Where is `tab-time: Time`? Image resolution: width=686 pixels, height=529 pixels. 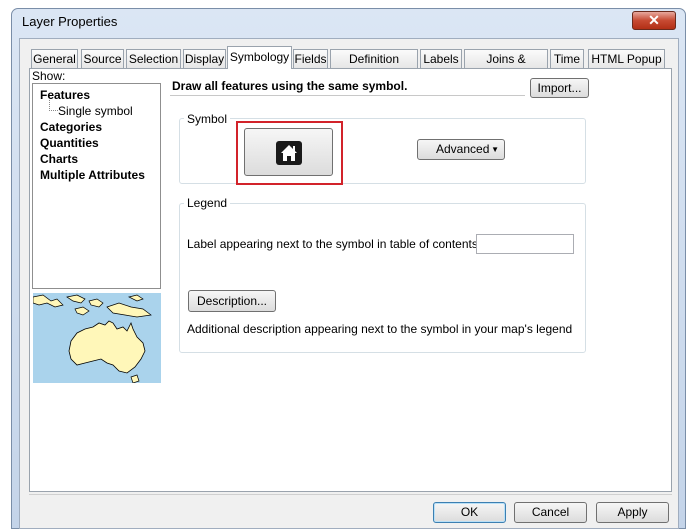 tab-time: Time is located at coordinates (567, 58).